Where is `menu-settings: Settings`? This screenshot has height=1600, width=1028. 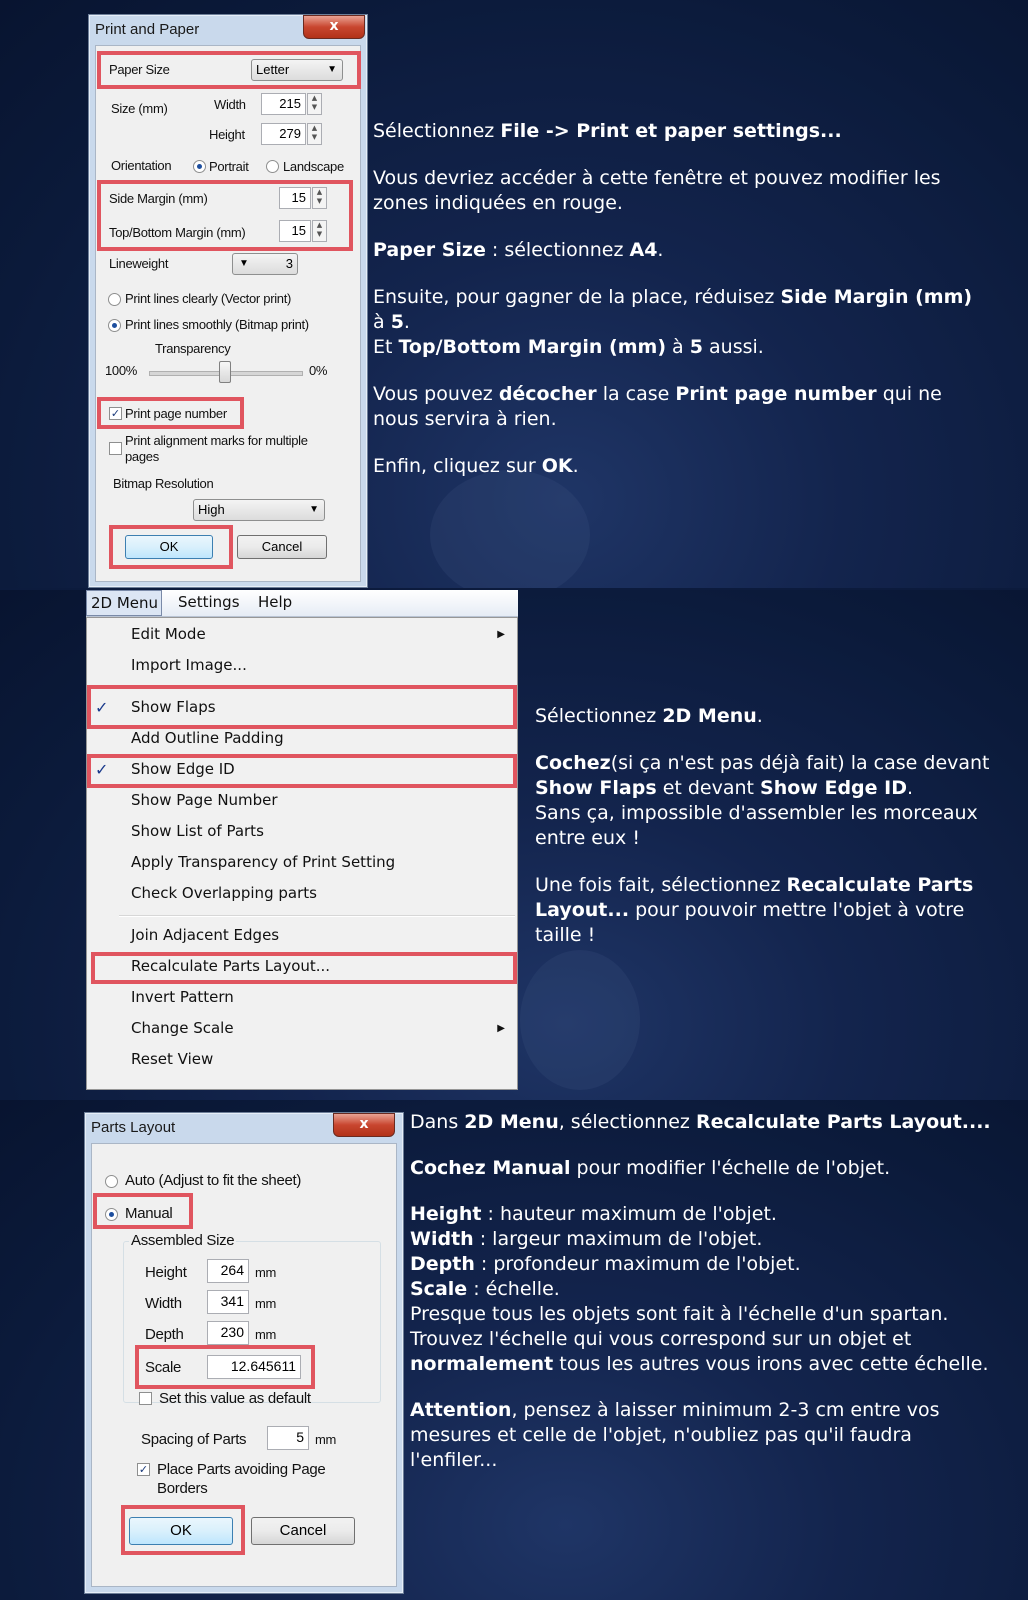
menu-settings: Settings is located at coordinates (209, 602).